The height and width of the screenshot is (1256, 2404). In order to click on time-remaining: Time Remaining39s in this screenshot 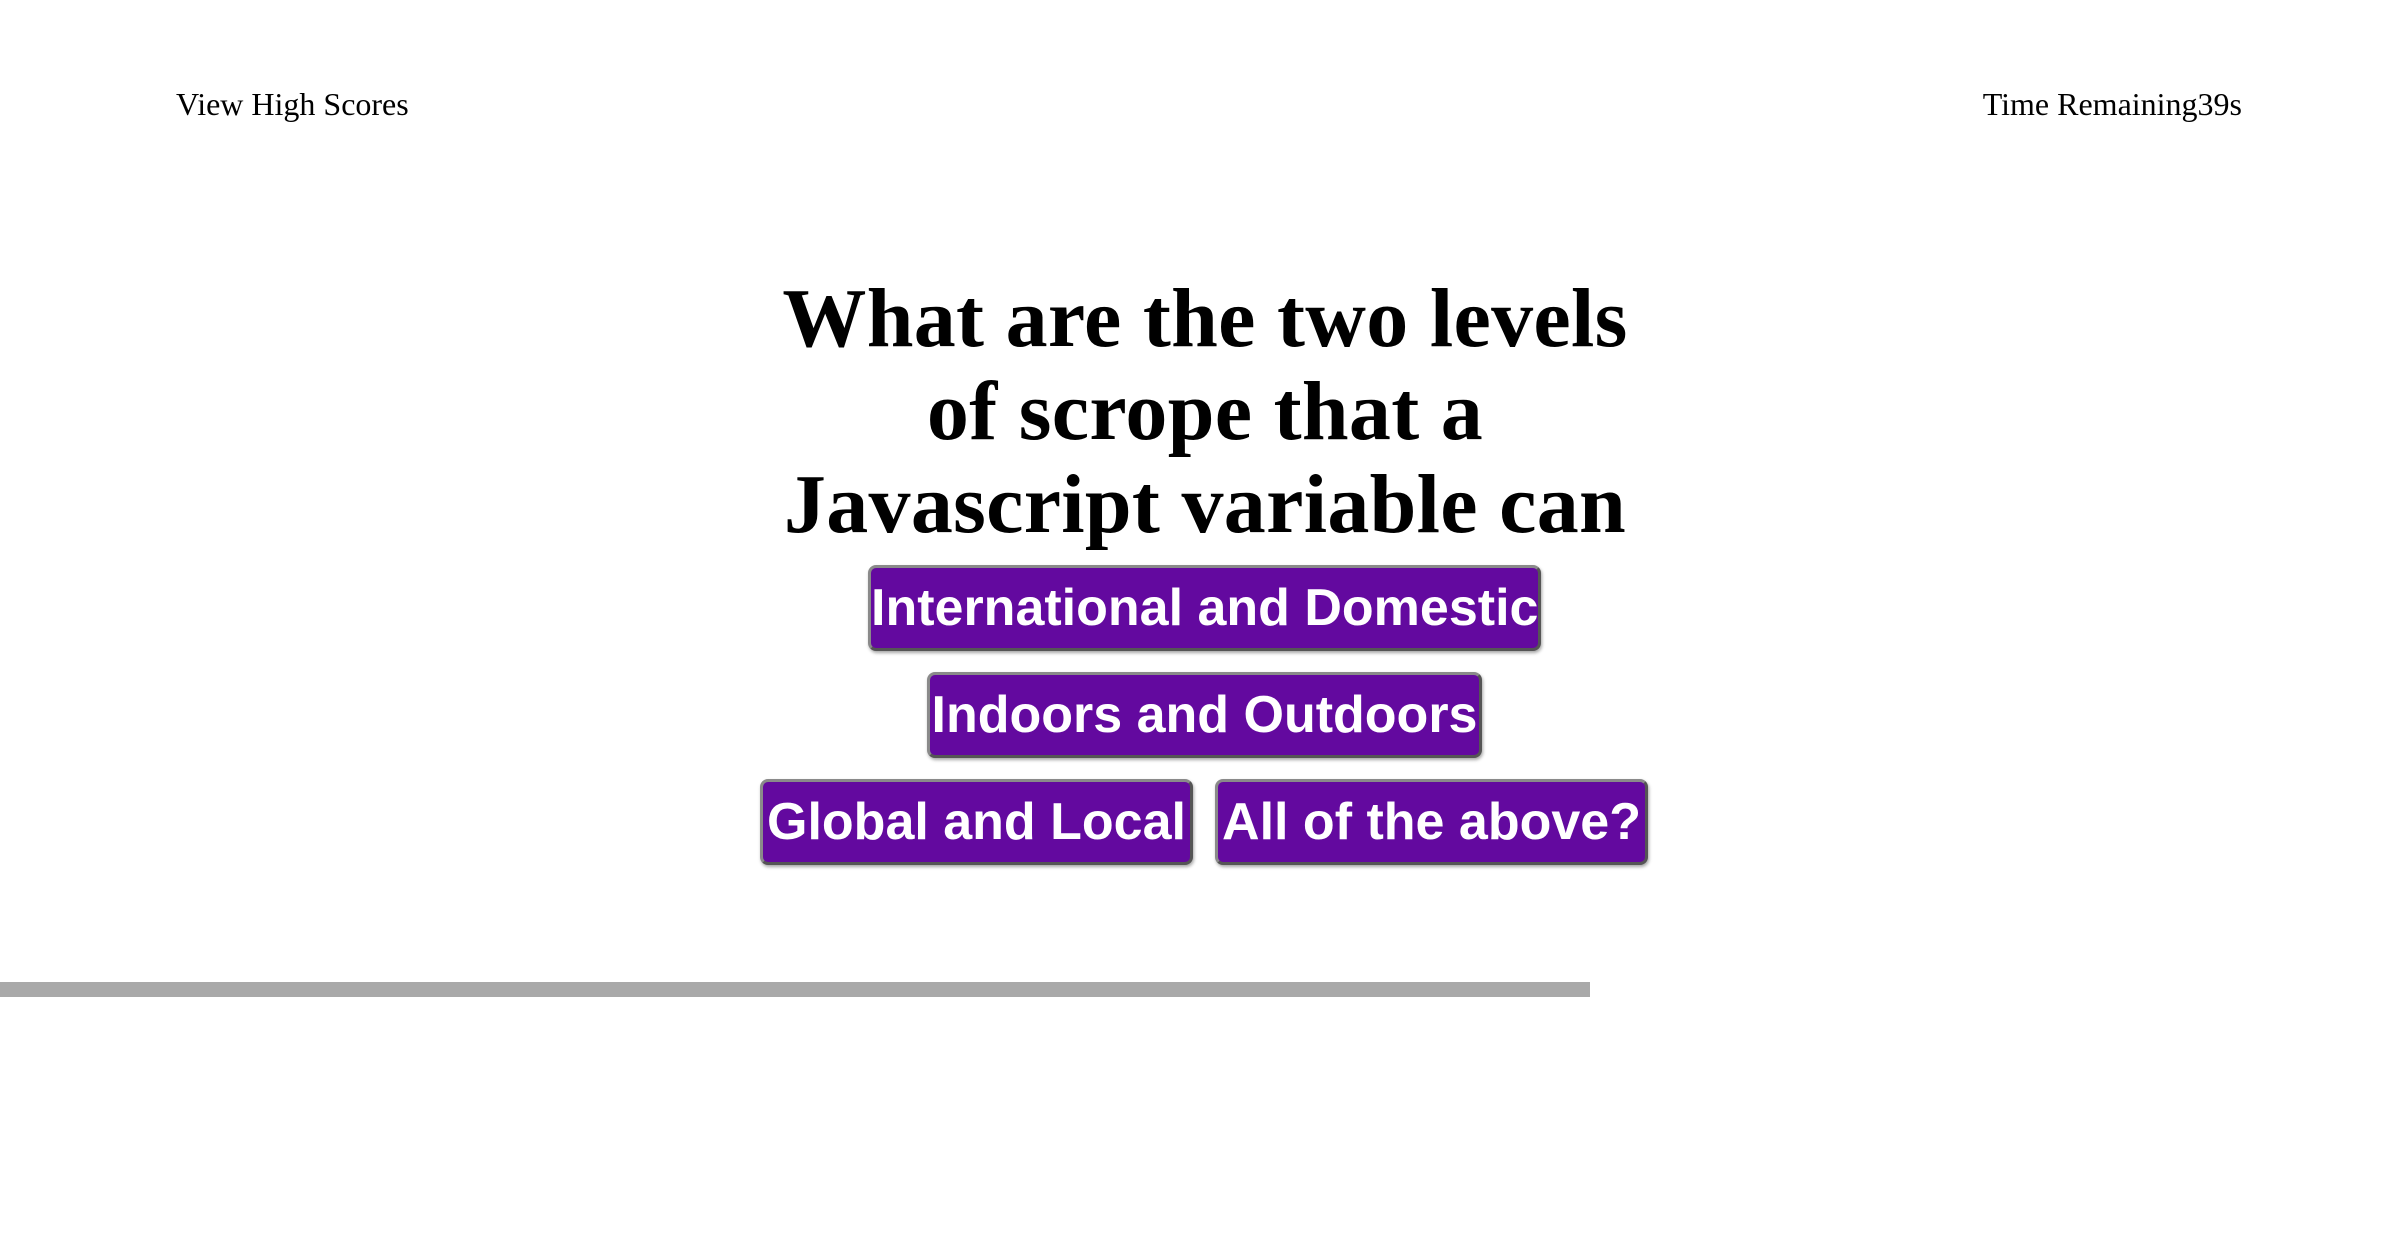, I will do `click(2112, 104)`.